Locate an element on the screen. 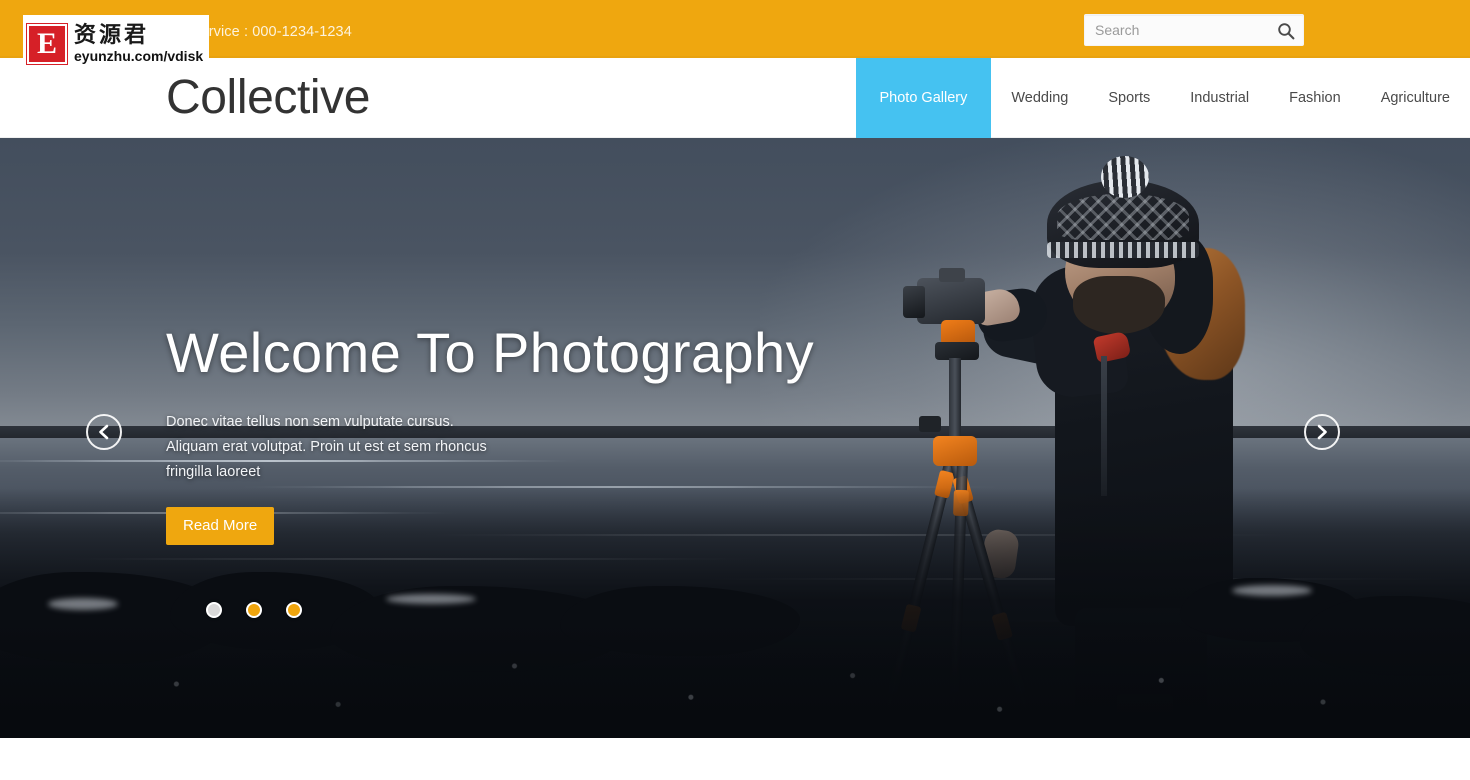 The width and height of the screenshot is (1470, 780). slider-prev-button is located at coordinates (104, 432).